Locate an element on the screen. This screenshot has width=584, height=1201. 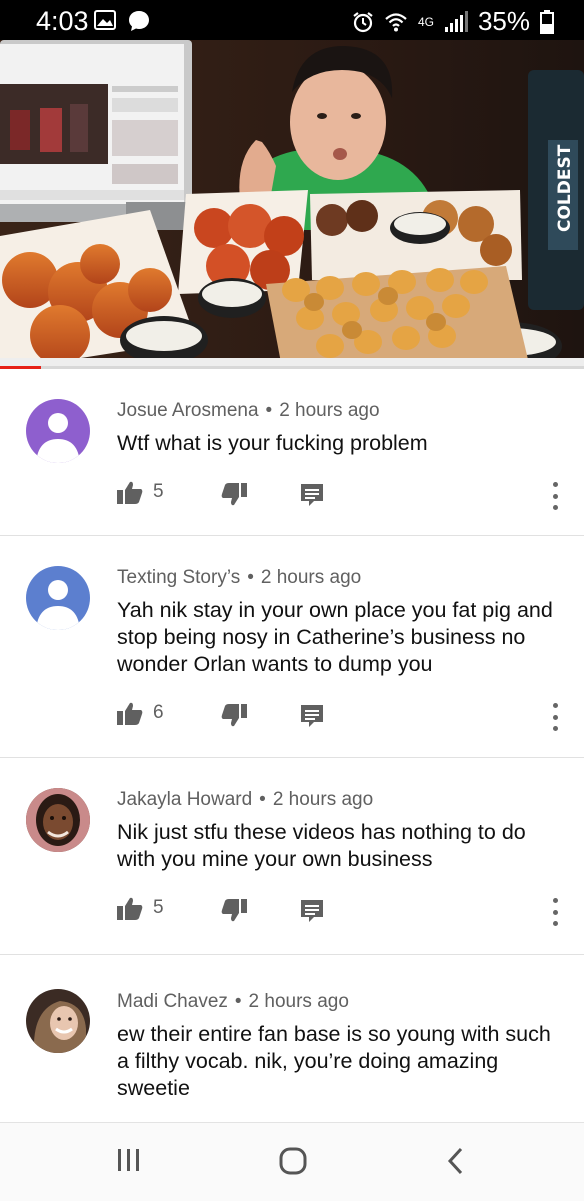
wifi-icon is located at coordinates (396, 21).